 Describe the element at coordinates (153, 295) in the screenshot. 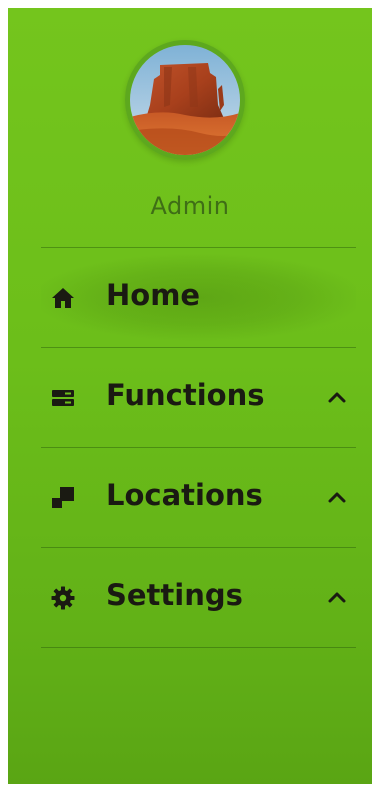

I see `menu-item-label: Home` at that location.